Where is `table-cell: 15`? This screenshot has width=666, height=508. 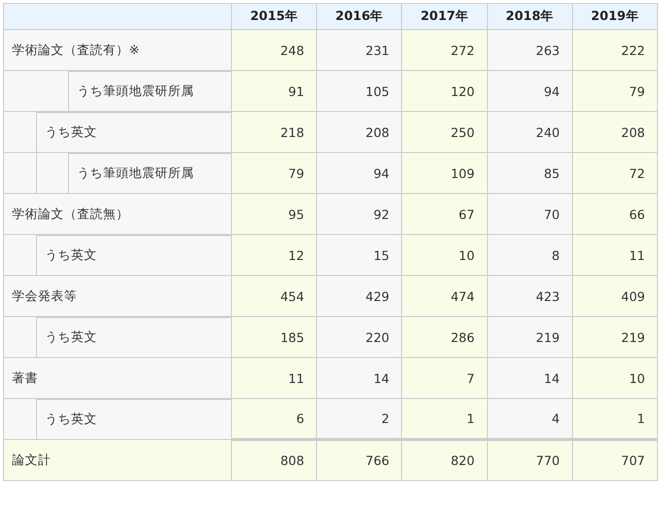
table-cell: 15 is located at coordinates (359, 255).